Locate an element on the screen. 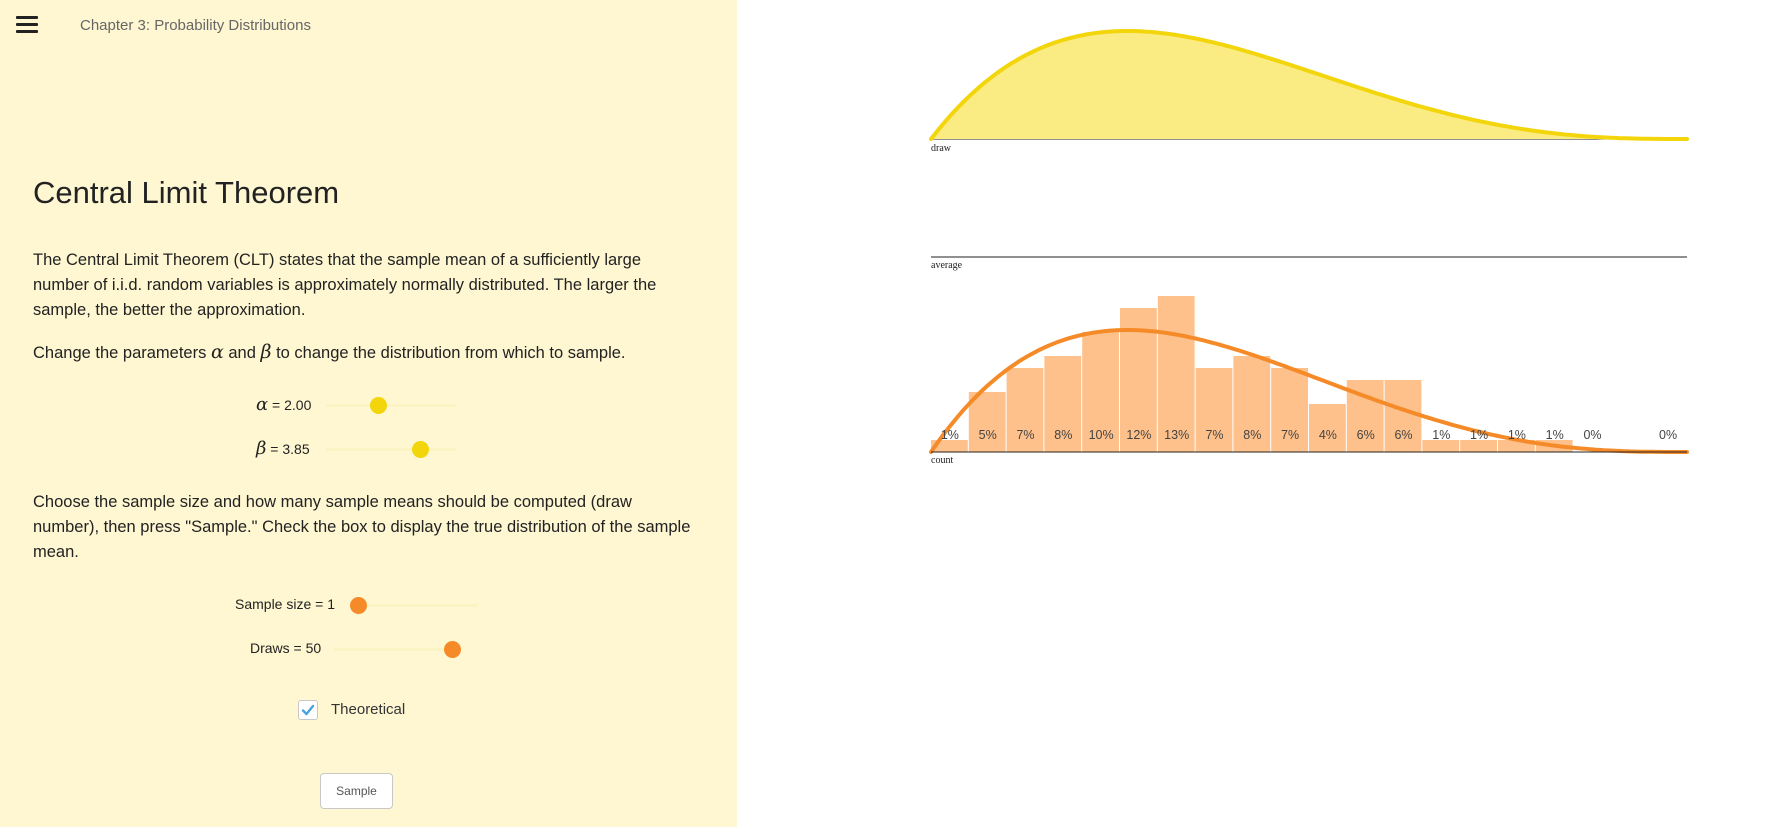 The width and height of the screenshot is (1788, 827). sample-size-slider-thumb is located at coordinates (358, 605).